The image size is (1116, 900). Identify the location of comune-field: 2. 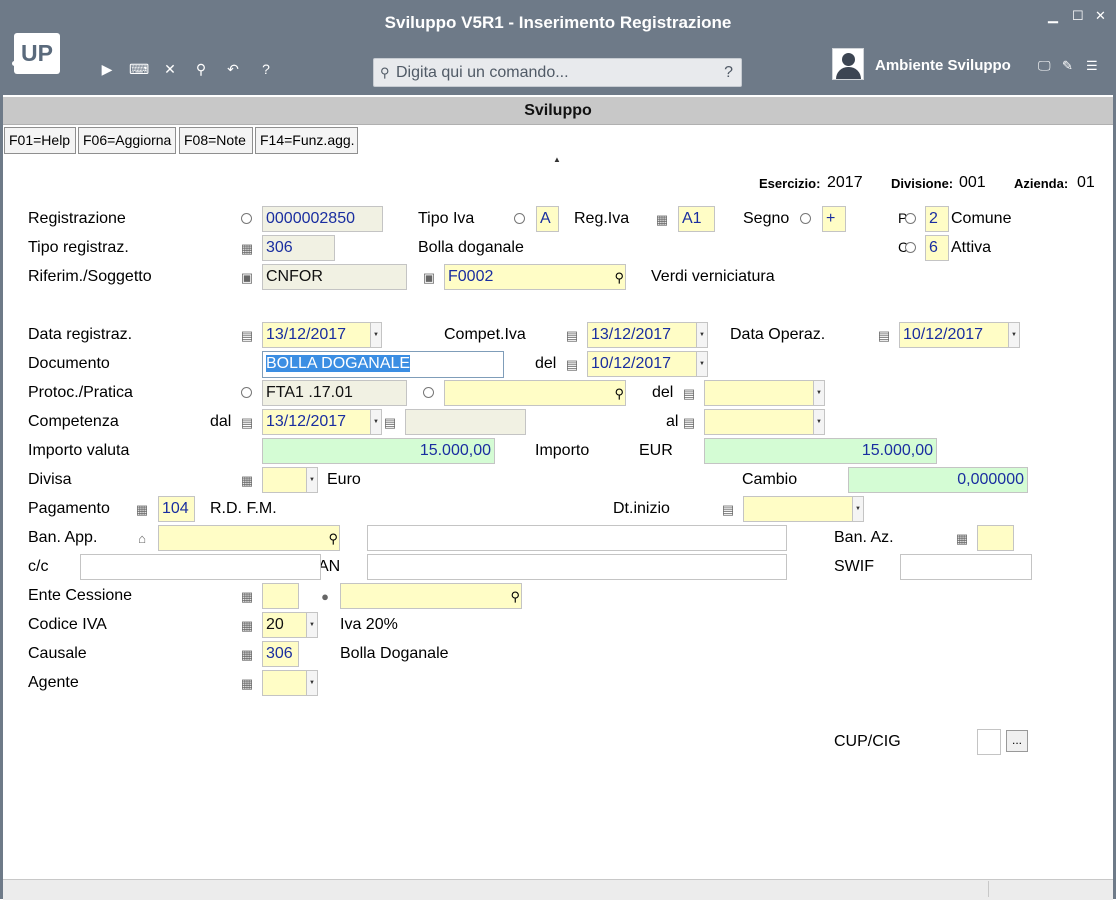
(937, 219).